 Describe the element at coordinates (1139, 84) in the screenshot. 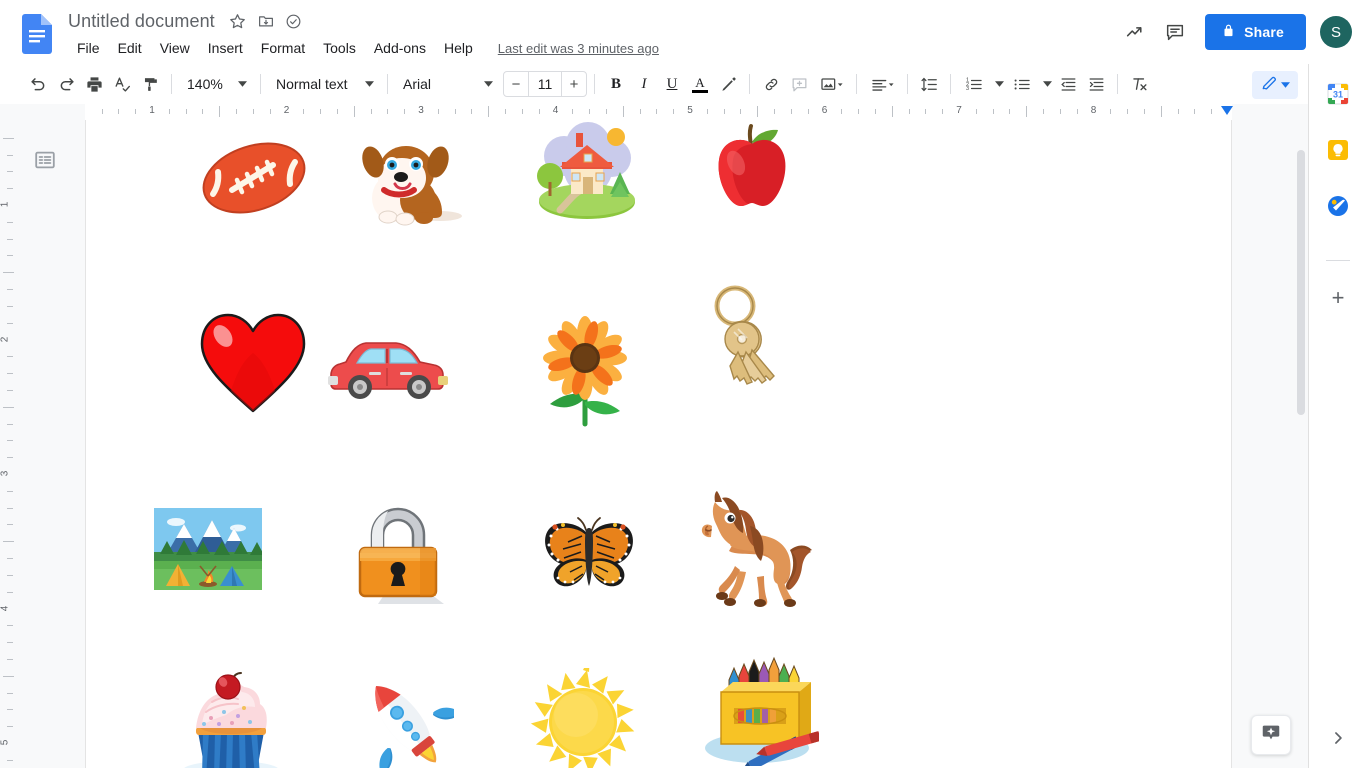

I see `clear-formatting-icon` at that location.